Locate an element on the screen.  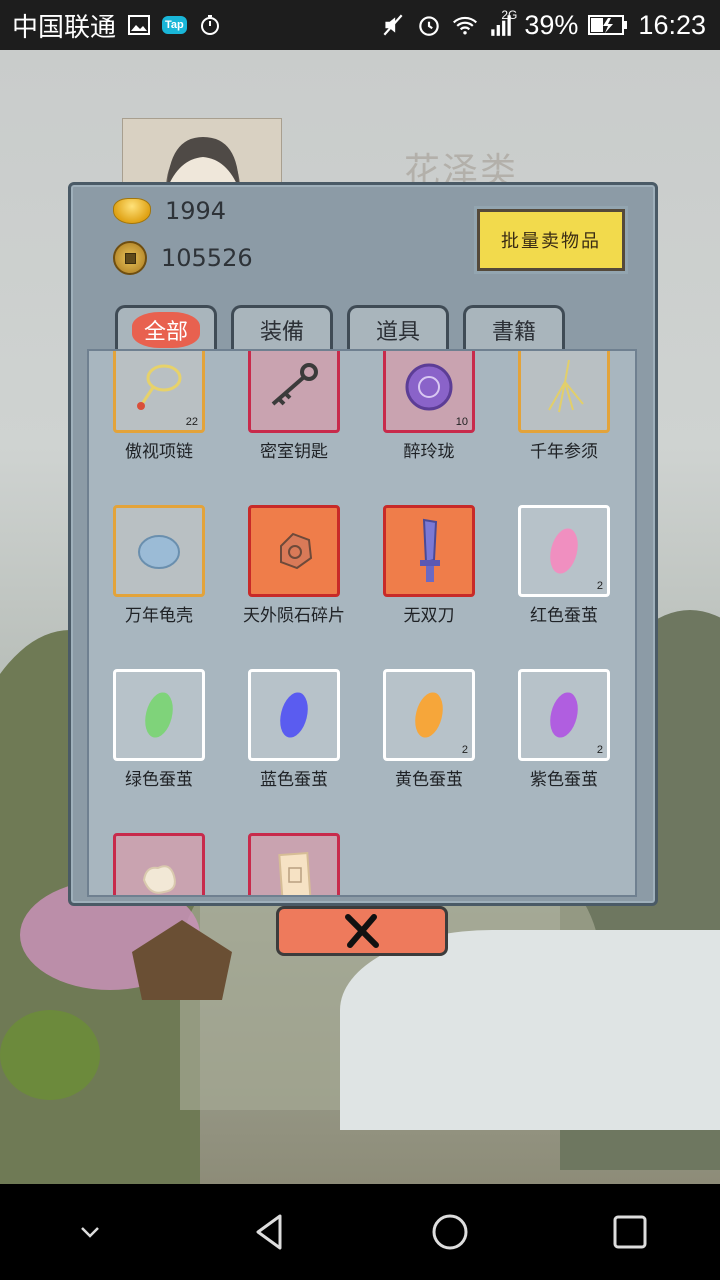
clock-time: 16:23 is located at coordinates (672, 24).